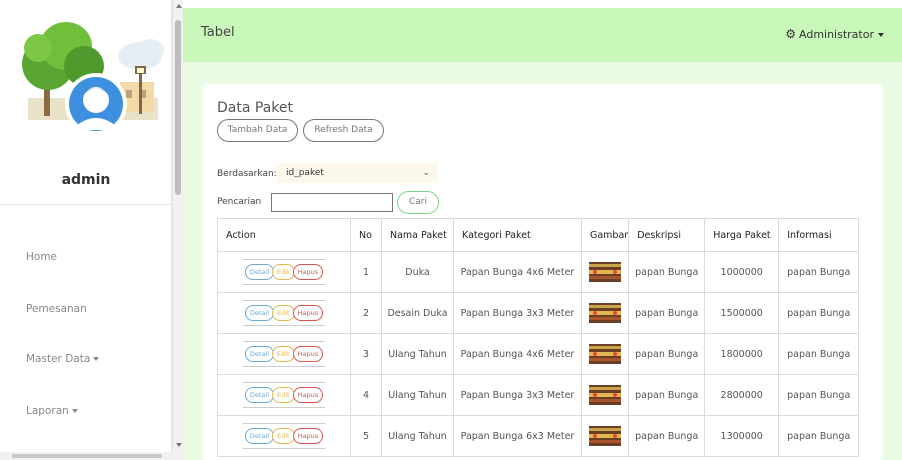 The width and height of the screenshot is (902, 460). Describe the element at coordinates (343, 130) in the screenshot. I see `refresh-data-button: Refresh Data` at that location.